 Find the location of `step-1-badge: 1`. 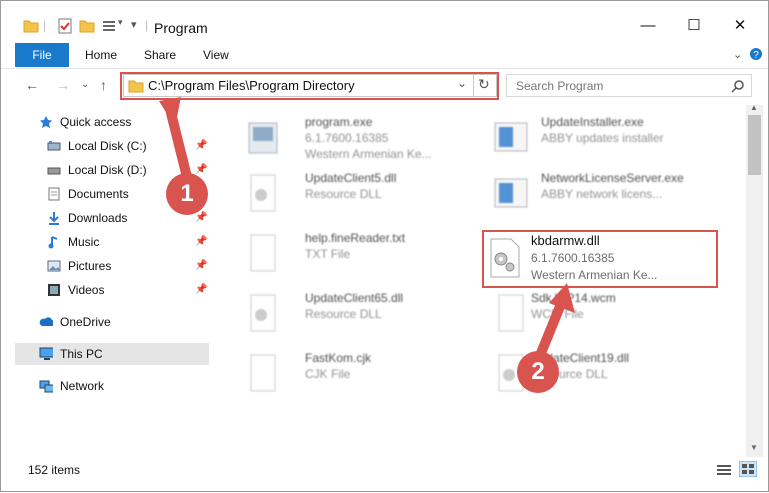

step-1-badge: 1 is located at coordinates (187, 194).